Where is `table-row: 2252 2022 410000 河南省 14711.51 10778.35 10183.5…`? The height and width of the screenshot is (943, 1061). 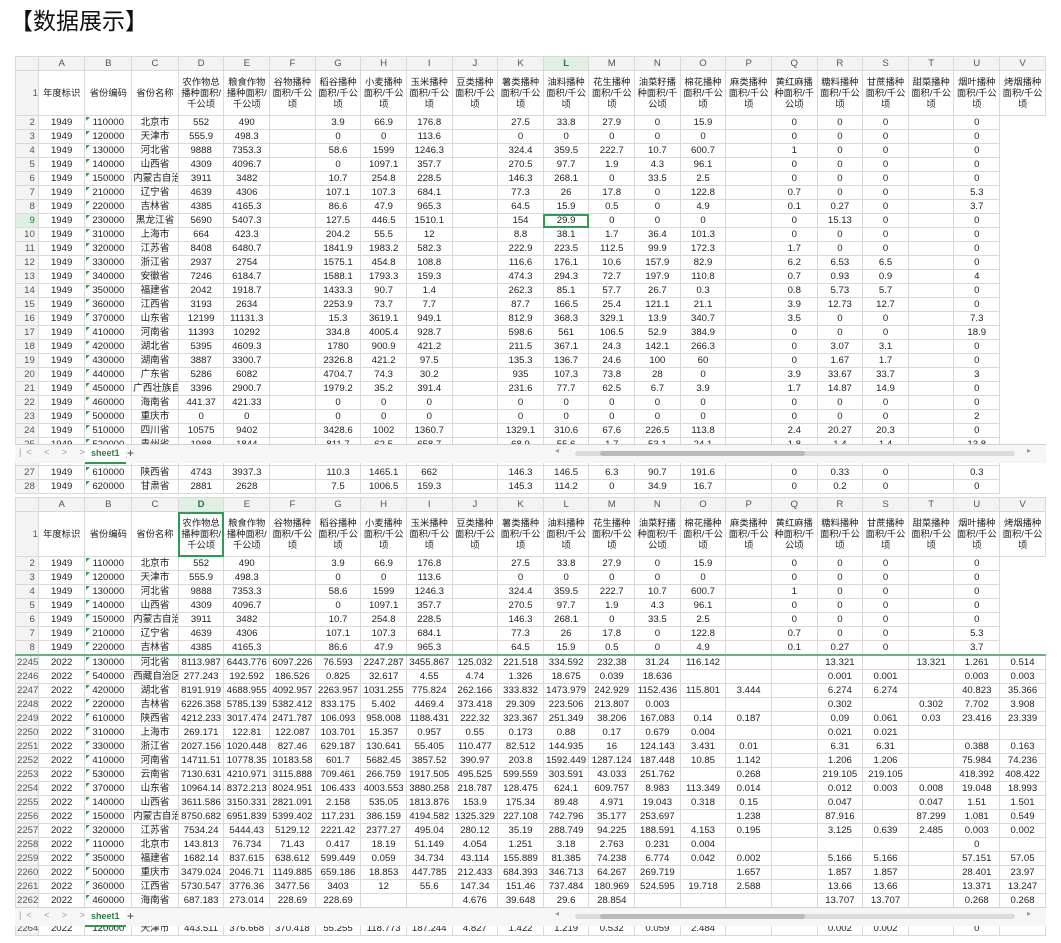
table-row: 2252 2022 410000 河南省 14711.51 10778.35 10183.5… is located at coordinates (530, 760).